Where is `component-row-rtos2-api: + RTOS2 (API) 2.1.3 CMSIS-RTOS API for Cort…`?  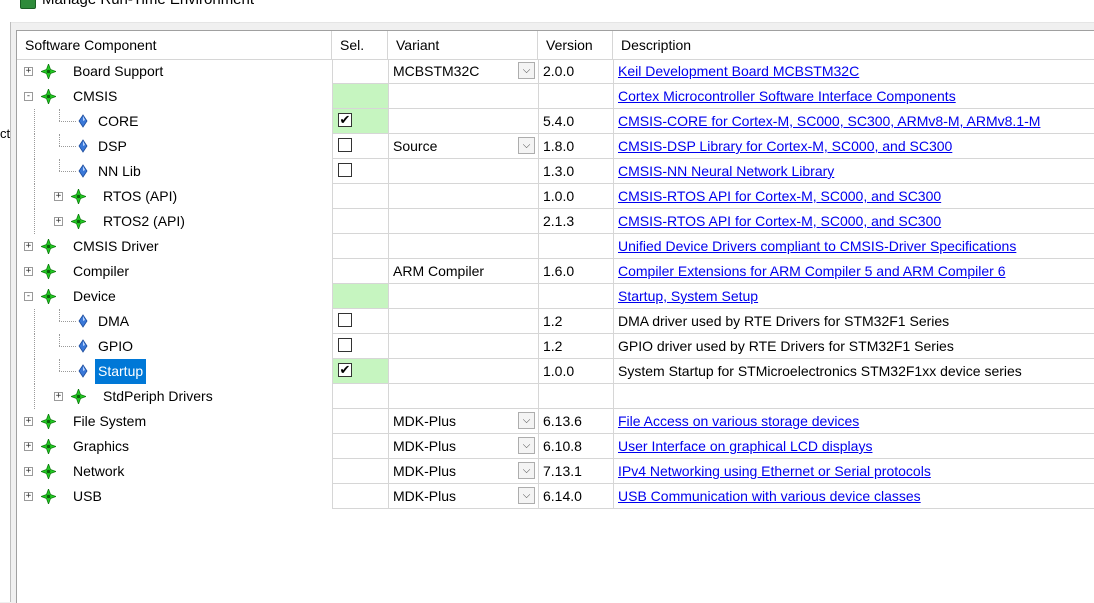
component-row-rtos2-api: + RTOS2 (API) 2.1.3 CMSIS-RTOS API for Cort… is located at coordinates (555, 221).